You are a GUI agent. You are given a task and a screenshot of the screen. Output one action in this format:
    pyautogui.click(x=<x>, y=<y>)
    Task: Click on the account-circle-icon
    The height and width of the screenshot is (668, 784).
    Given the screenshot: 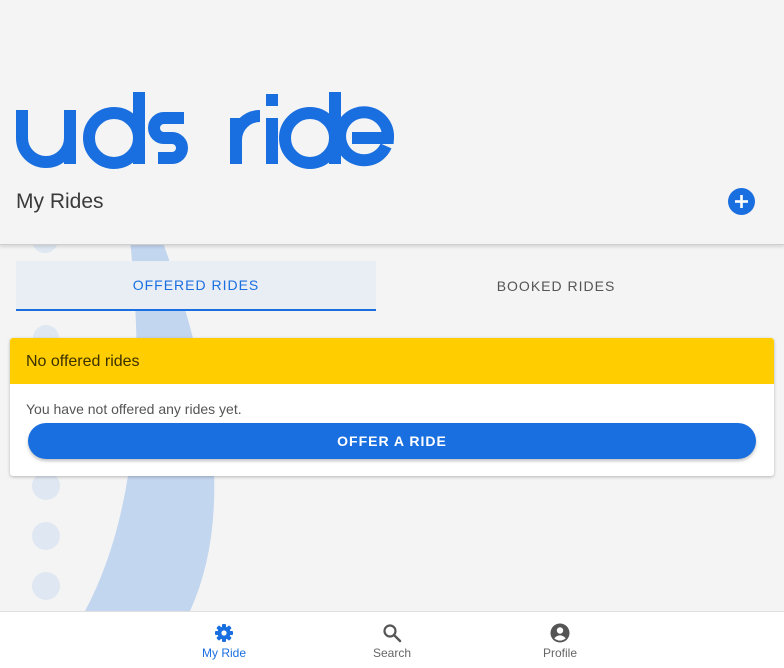 What is the action you would take?
    pyautogui.click(x=560, y=633)
    